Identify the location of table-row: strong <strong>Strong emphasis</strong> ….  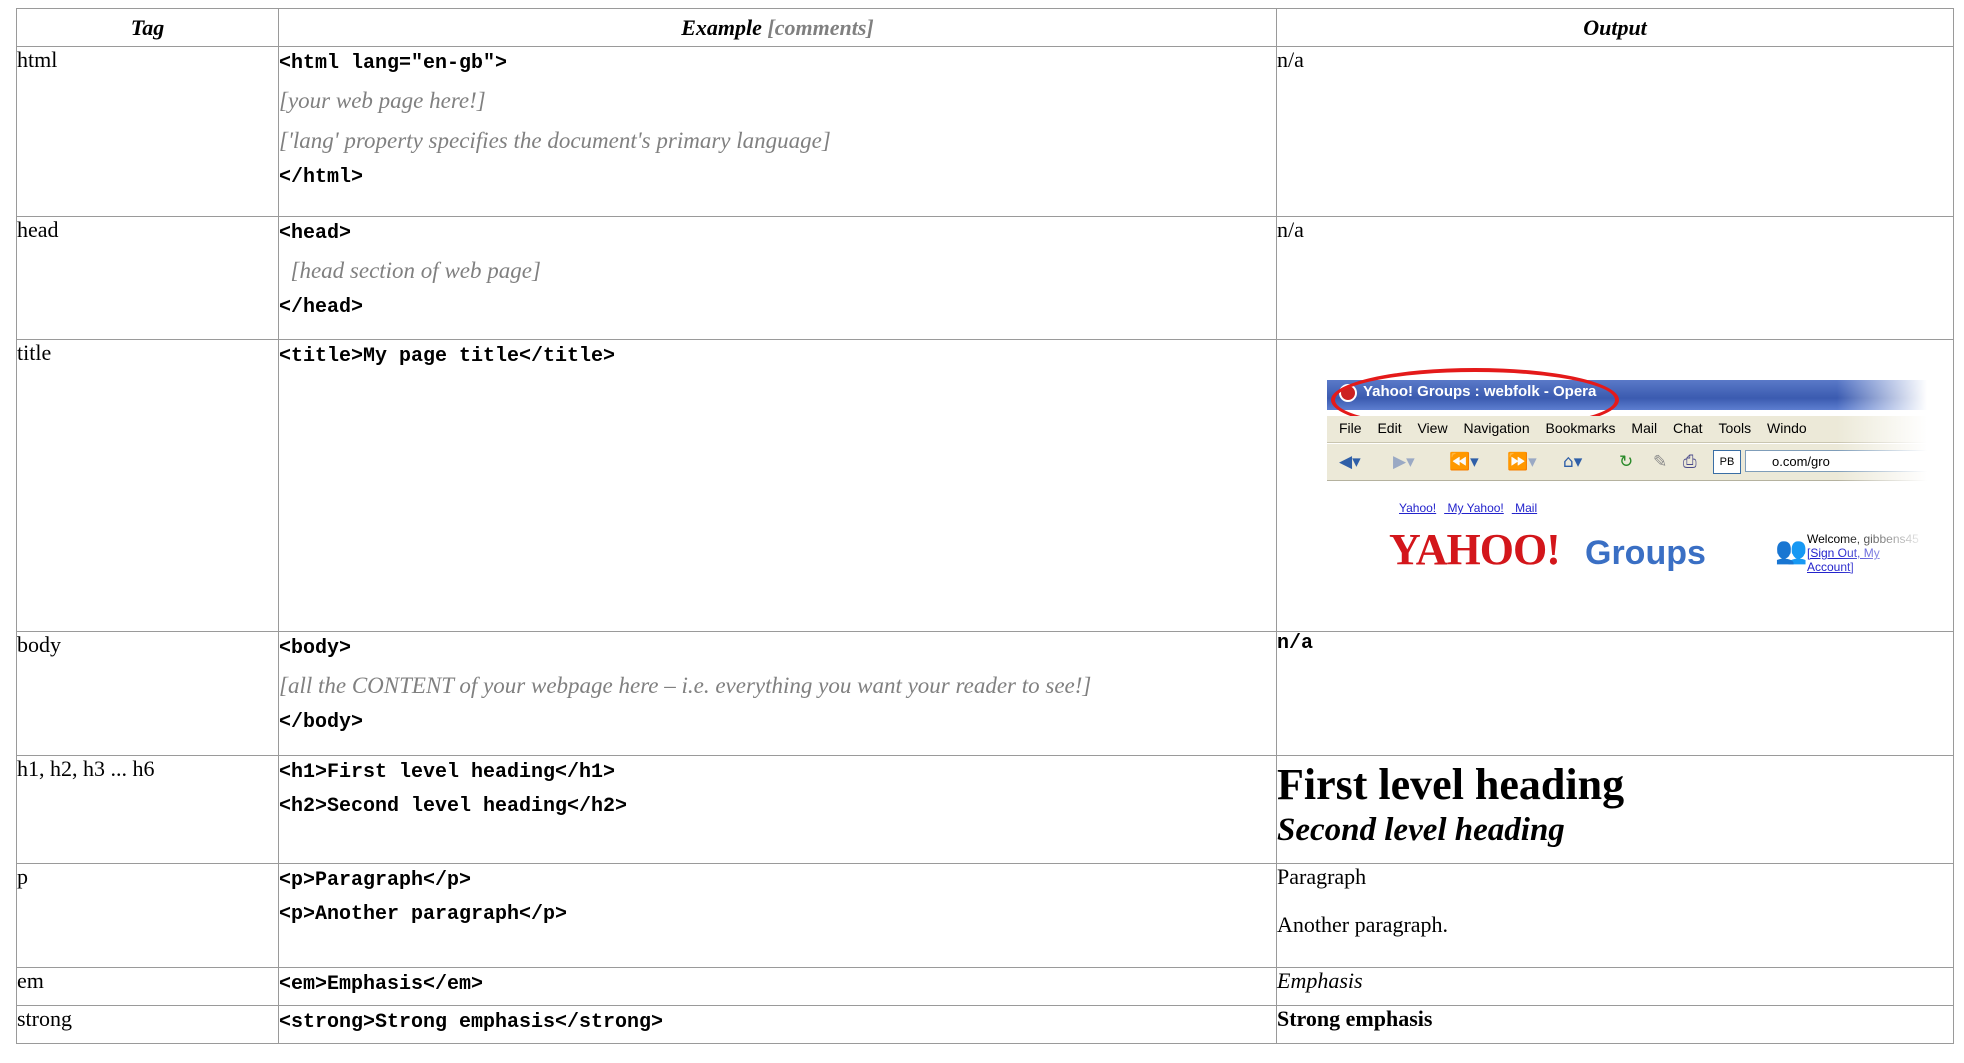
(985, 1024).